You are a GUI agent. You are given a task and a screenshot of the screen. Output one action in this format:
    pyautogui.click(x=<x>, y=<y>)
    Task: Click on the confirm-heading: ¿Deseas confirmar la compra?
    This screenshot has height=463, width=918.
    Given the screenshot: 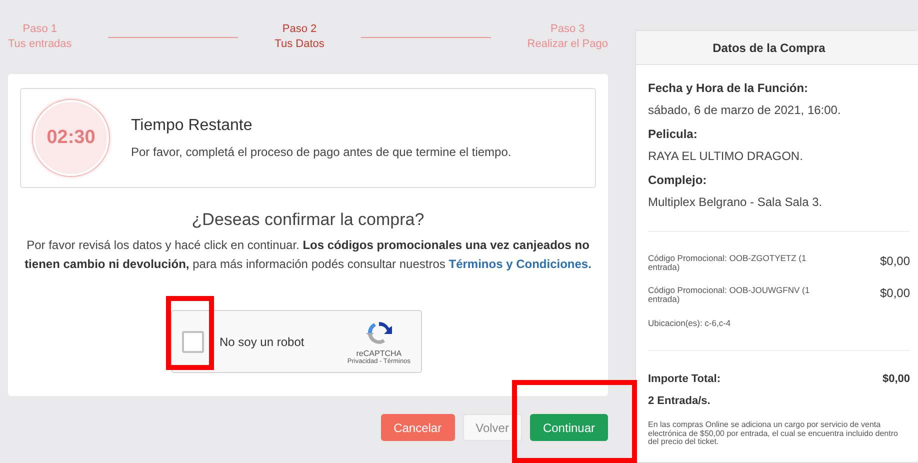 What is the action you would take?
    pyautogui.click(x=308, y=220)
    